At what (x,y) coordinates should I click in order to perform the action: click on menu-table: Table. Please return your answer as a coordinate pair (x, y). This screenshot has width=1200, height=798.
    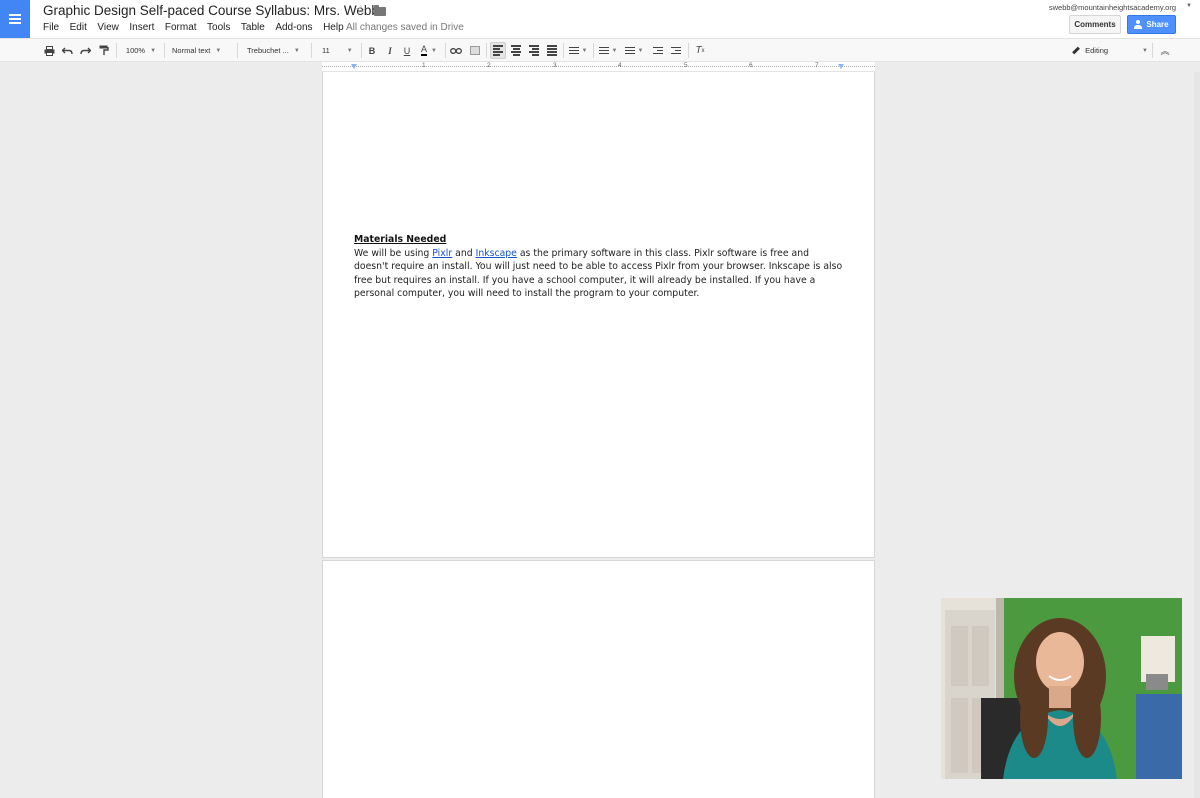
    Looking at the image, I should click on (253, 27).